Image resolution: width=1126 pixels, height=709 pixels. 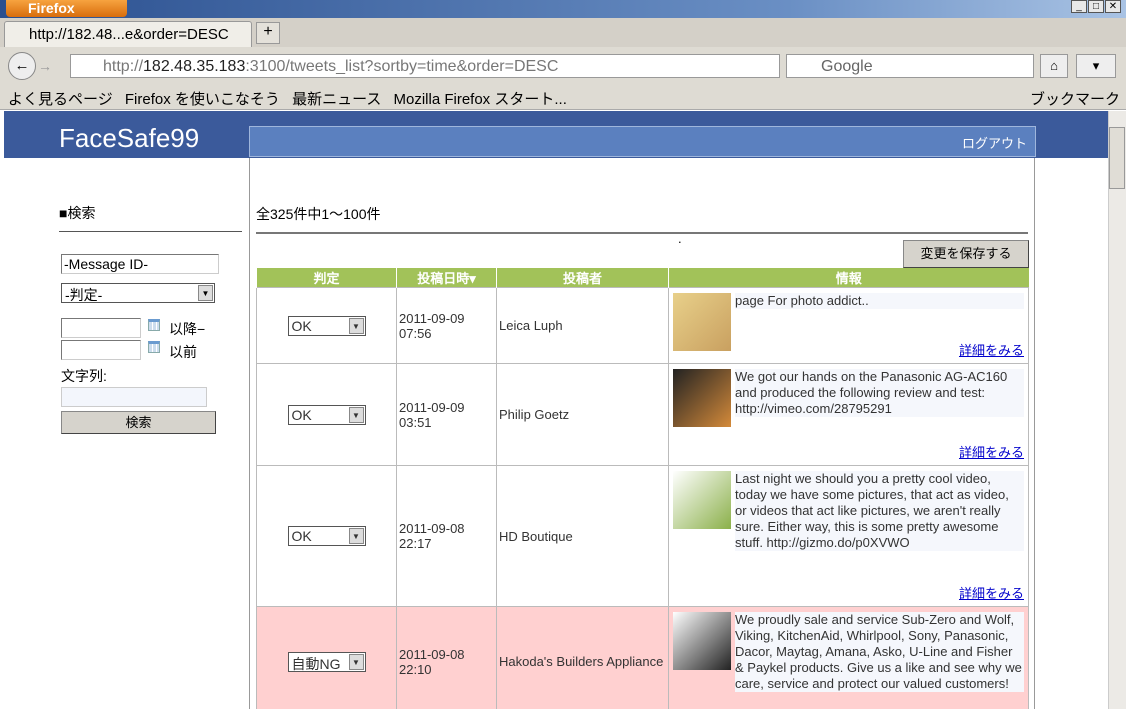 I want to click on judgment-cell: 自動NG ▼, so click(x=326, y=657).